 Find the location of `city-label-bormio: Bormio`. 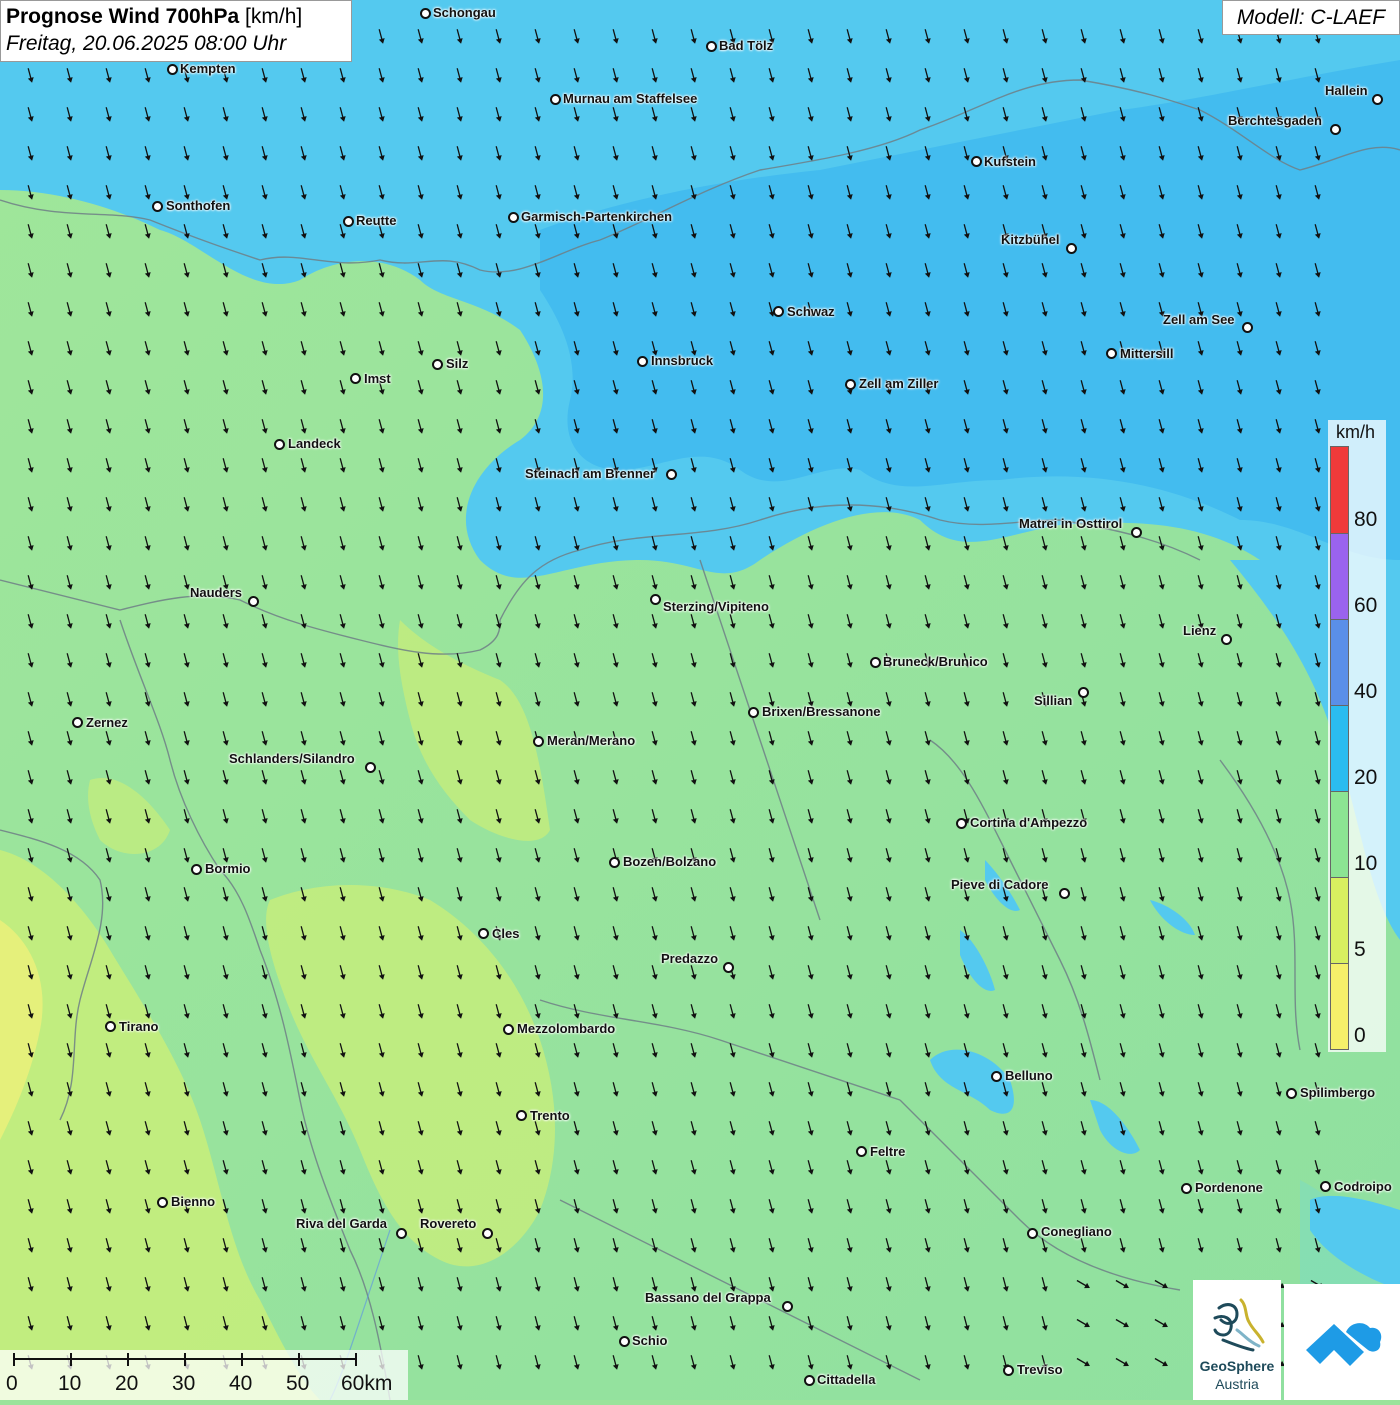

city-label-bormio: Bormio is located at coordinates (228, 868).